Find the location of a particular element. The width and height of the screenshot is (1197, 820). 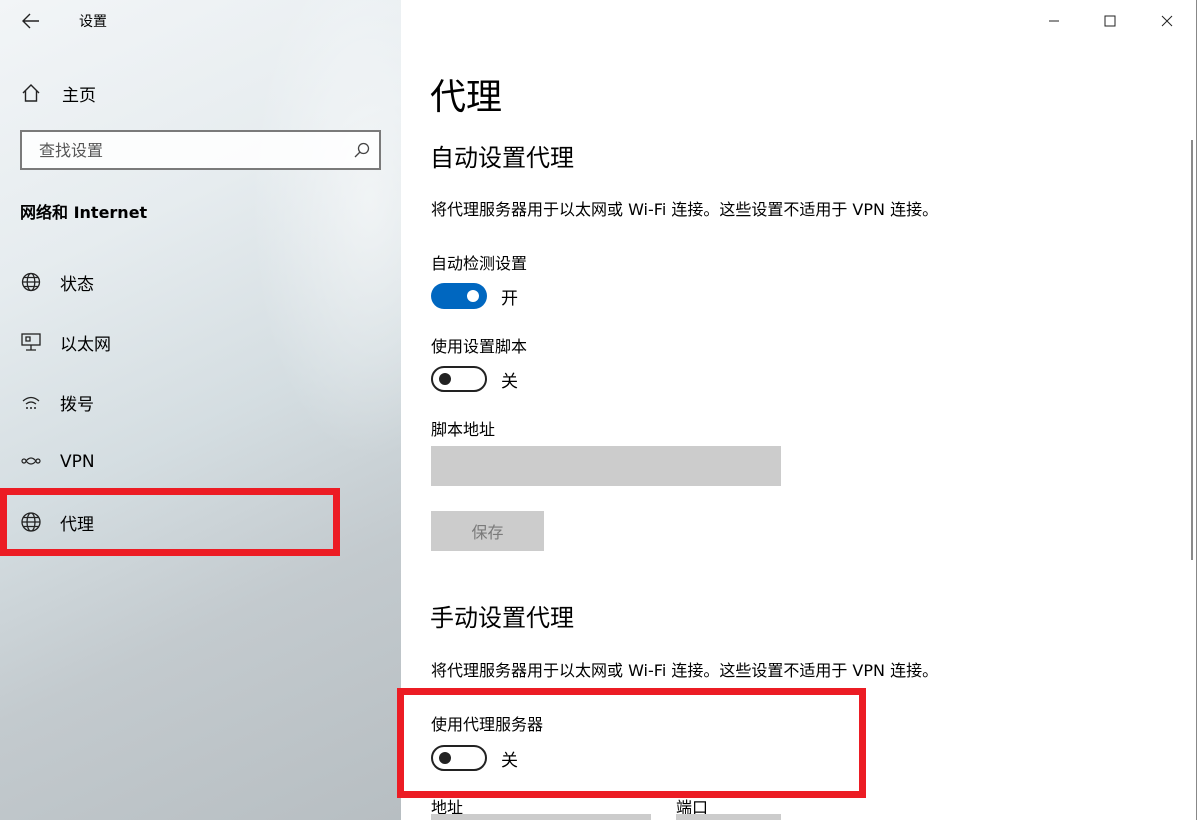

proxy-port-field is located at coordinates (728, 817).